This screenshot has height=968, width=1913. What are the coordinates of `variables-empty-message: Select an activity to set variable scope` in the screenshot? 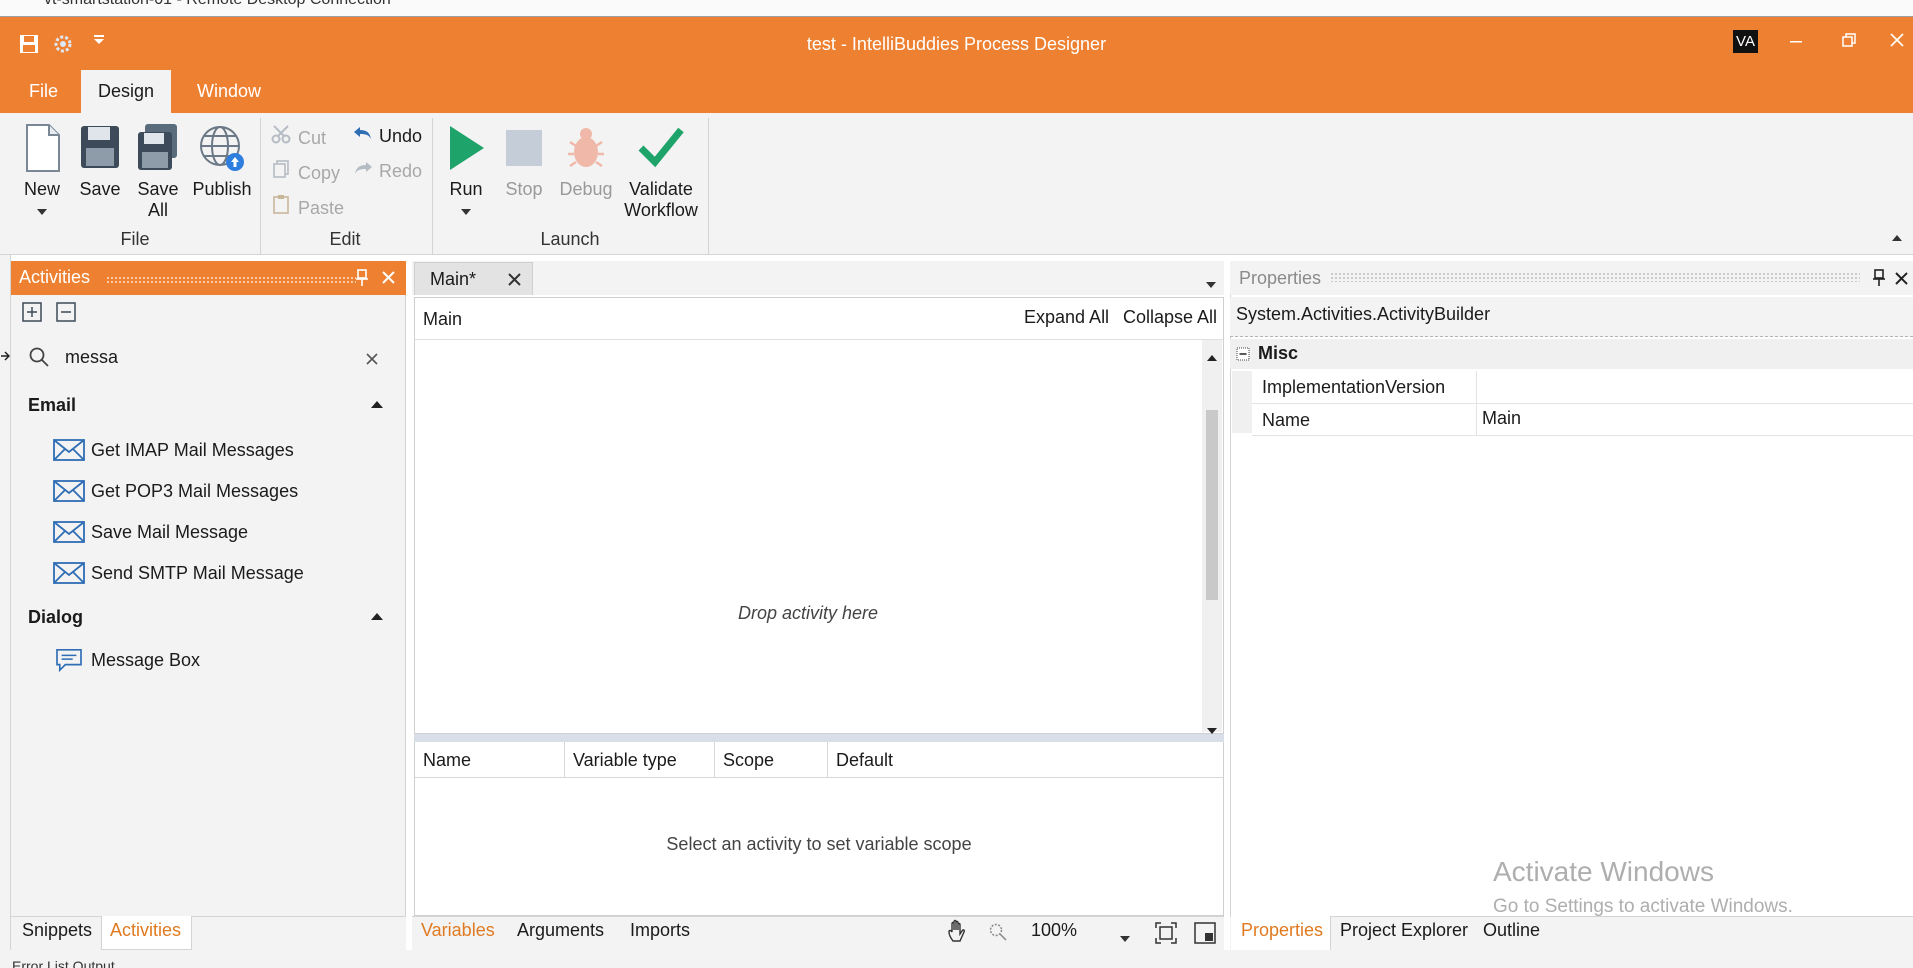 It's located at (819, 844).